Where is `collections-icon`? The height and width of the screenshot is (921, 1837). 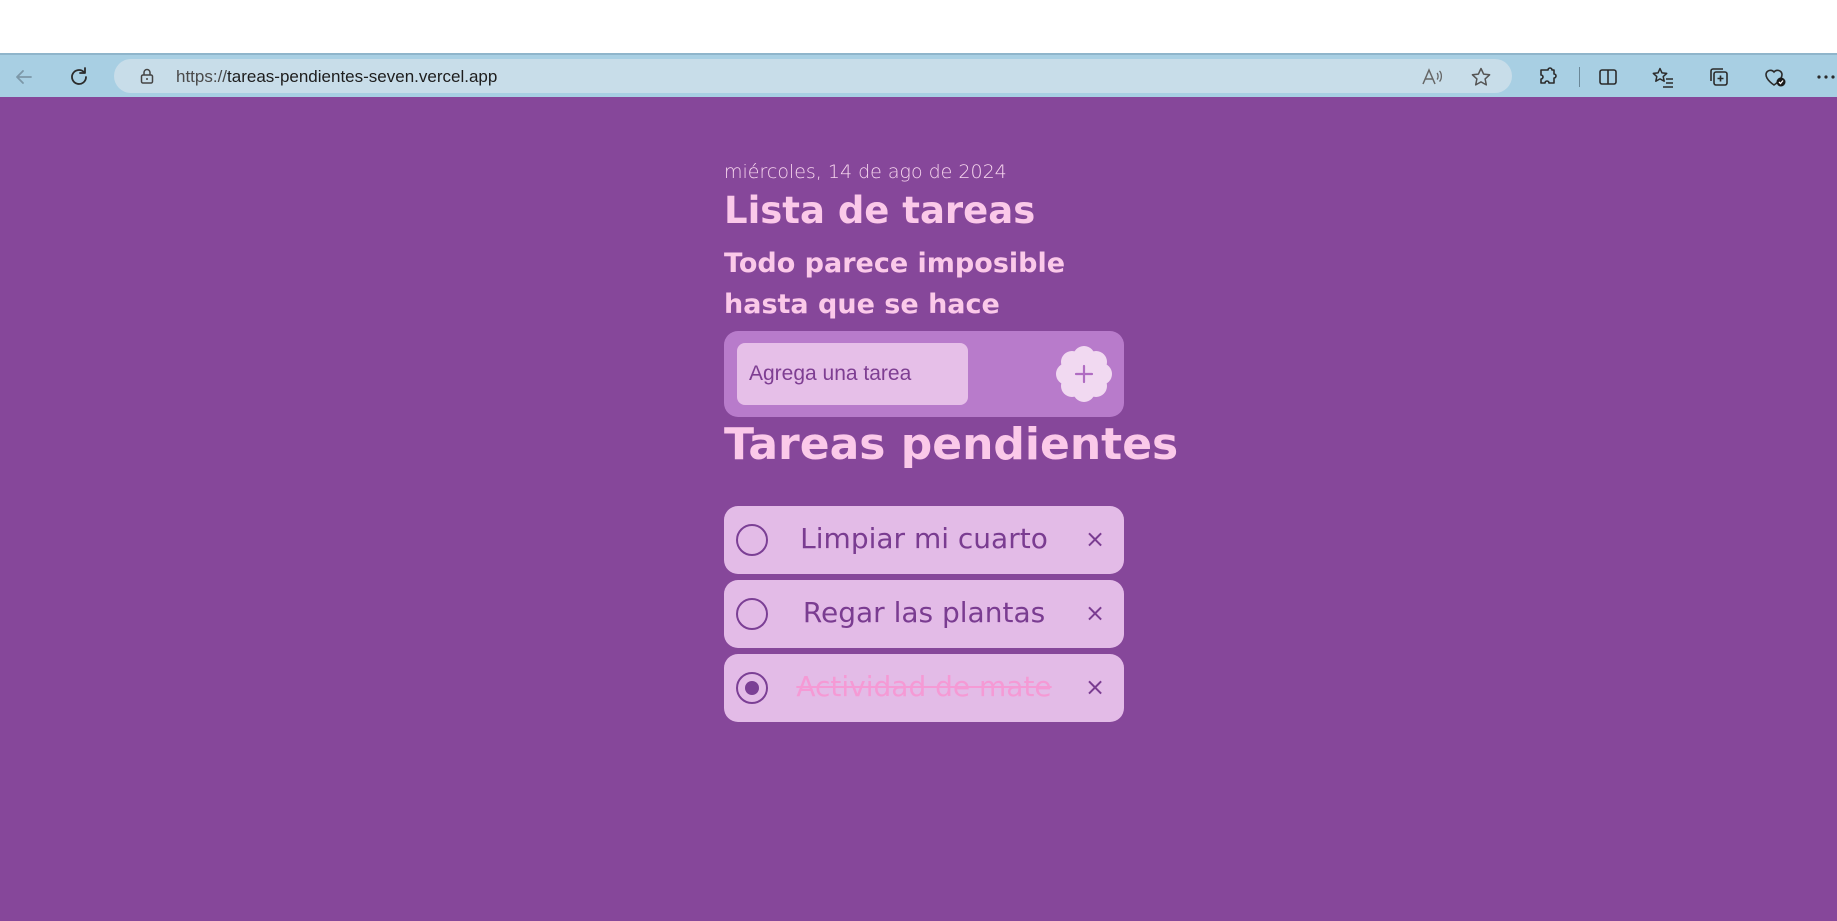
collections-icon is located at coordinates (1719, 77).